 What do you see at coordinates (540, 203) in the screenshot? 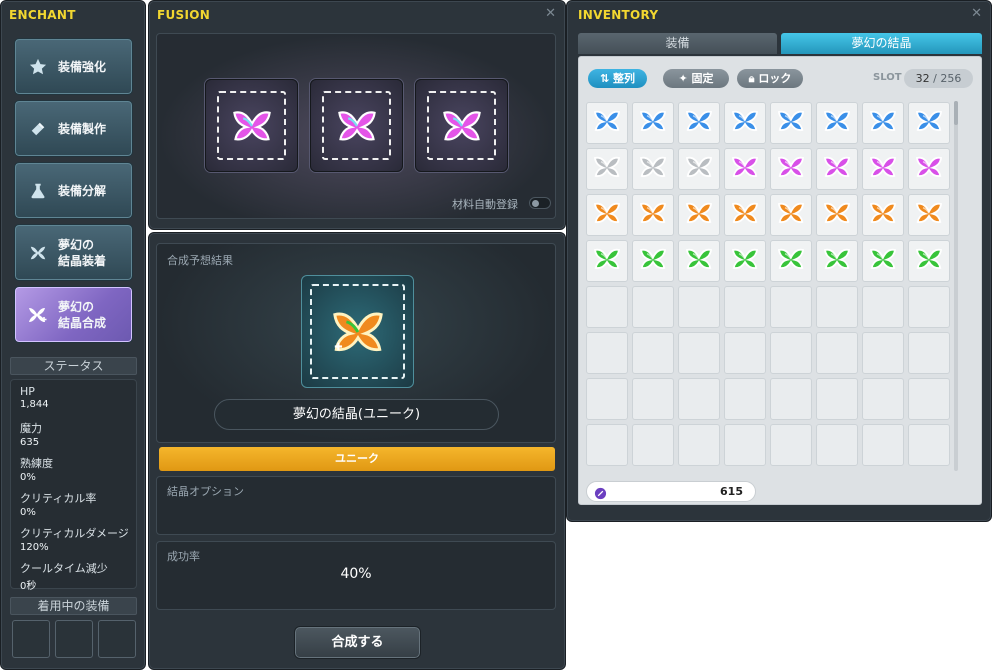
I see `auto-register-toggle` at bounding box center [540, 203].